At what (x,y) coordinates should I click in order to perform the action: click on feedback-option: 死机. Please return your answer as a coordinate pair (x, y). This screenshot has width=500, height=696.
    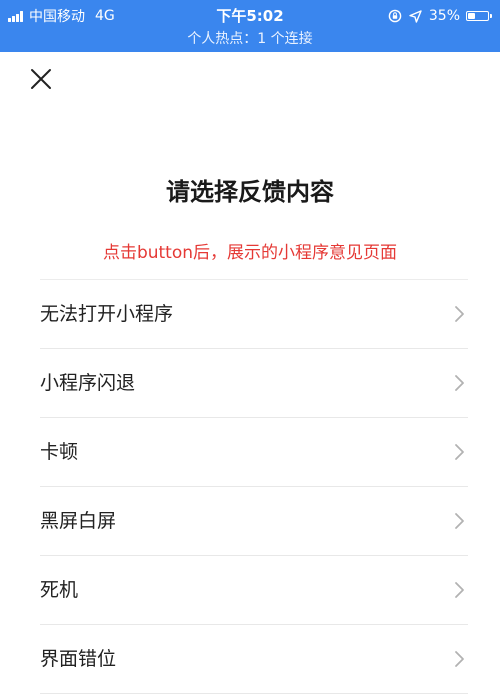
    Looking at the image, I should click on (254, 590).